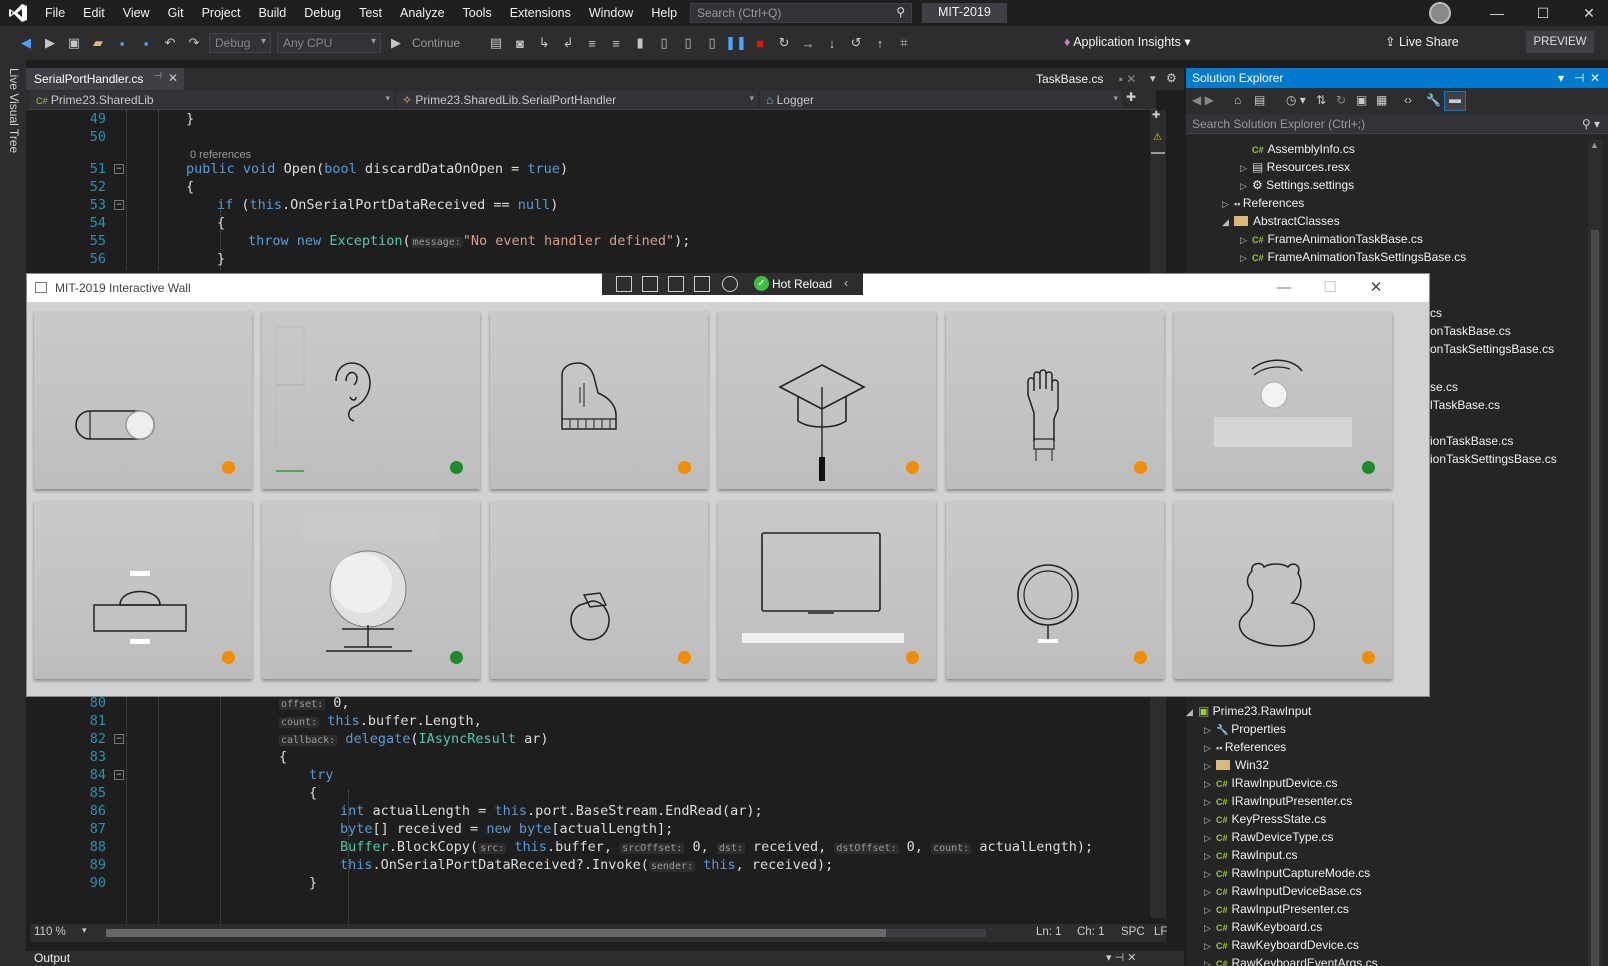 The height and width of the screenshot is (966, 1608). I want to click on menu-tools: Tools, so click(477, 13).